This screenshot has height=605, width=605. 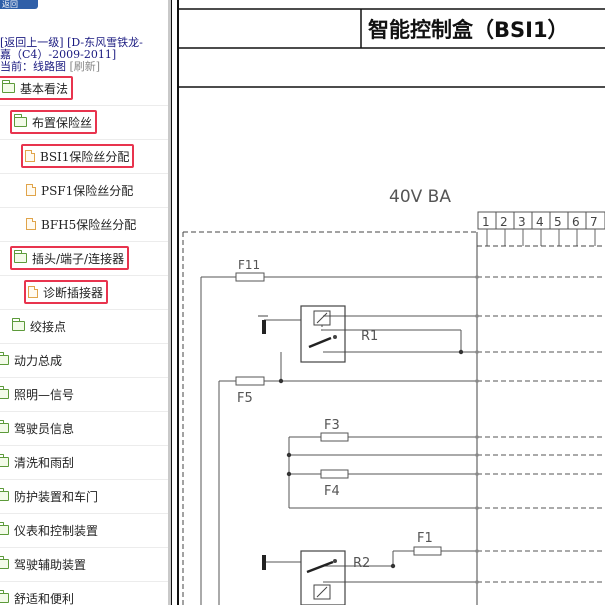 I want to click on supply-label: 40V BA, so click(x=420, y=197).